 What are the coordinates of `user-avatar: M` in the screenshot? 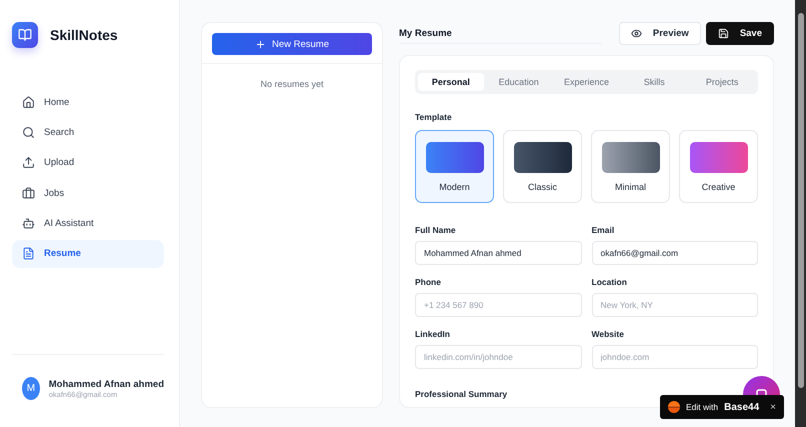 It's located at (31, 388).